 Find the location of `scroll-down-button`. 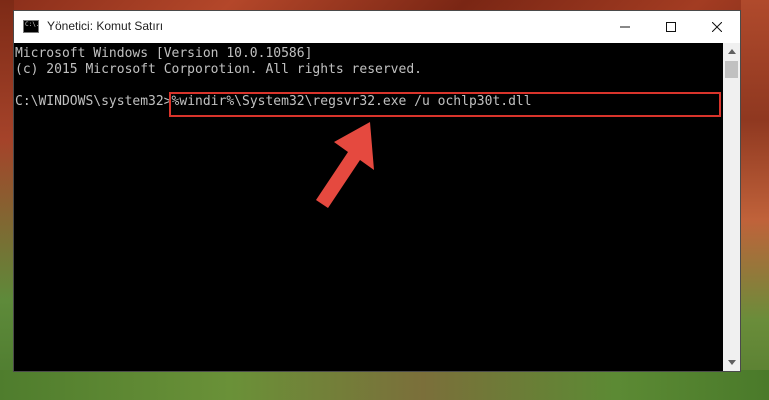

scroll-down-button is located at coordinates (731, 362).